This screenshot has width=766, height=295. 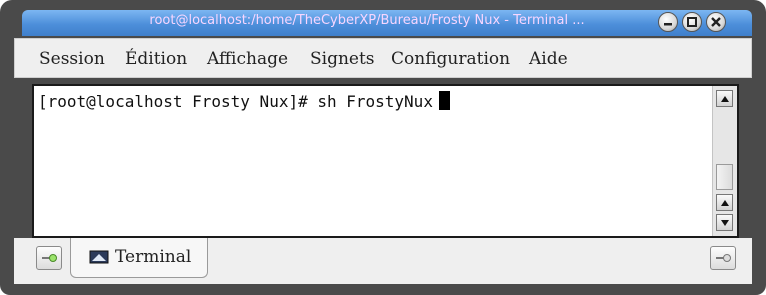 I want to click on scroll-thumb, so click(x=724, y=177).